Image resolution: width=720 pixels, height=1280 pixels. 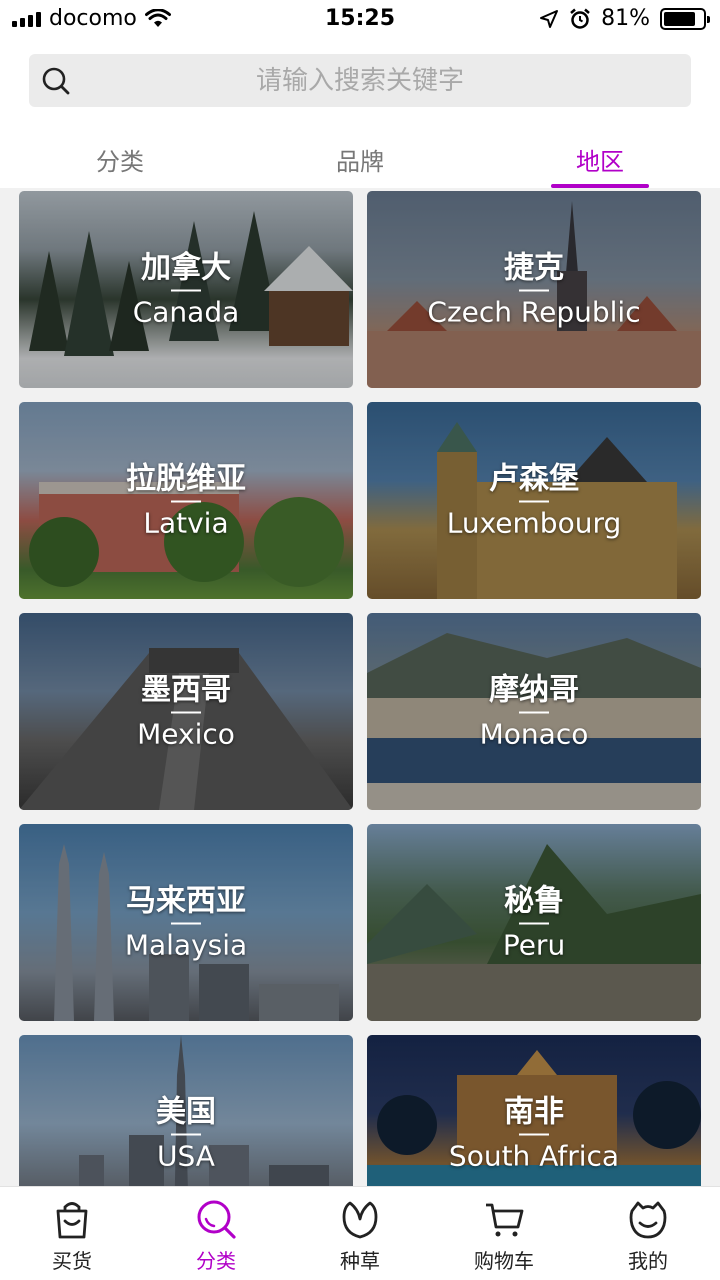 I want to click on tab-region: 地区, so click(x=600, y=155).